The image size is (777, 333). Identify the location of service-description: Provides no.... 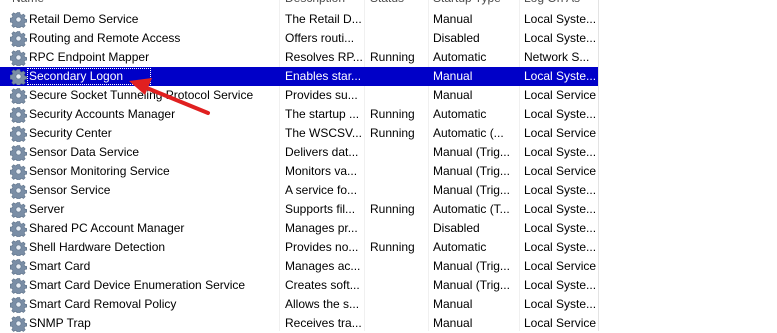
(322, 247).